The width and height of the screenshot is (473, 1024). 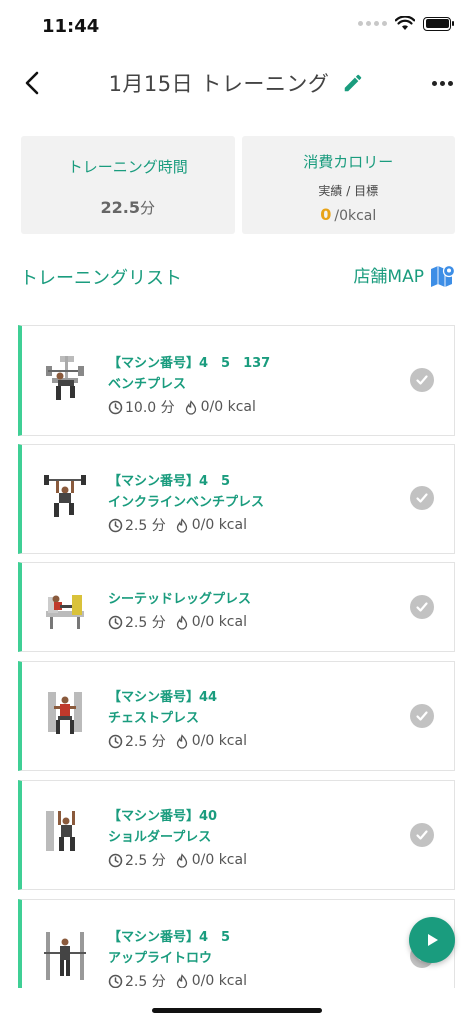 I want to click on wifi-icon, so click(x=405, y=23).